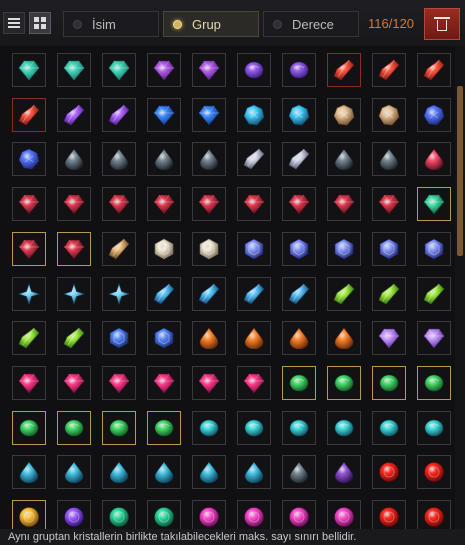  I want to click on list-view-button, so click(14, 23).